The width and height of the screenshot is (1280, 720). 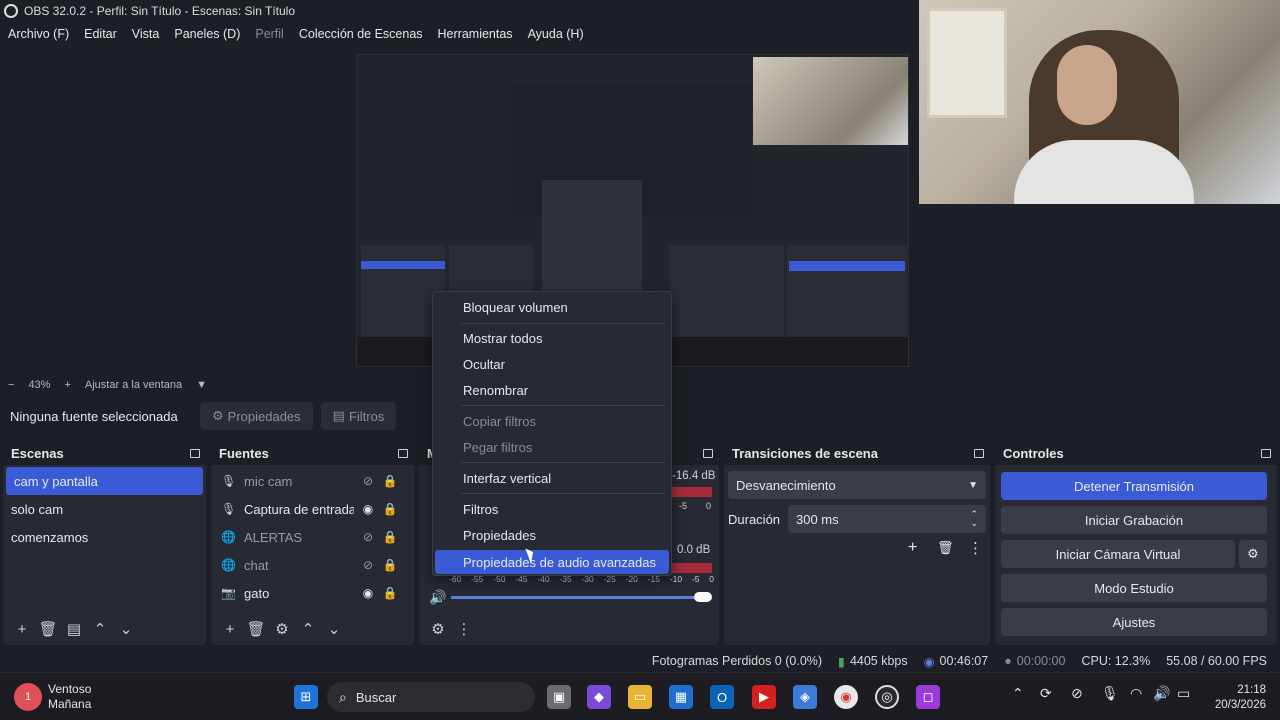 What do you see at coordinates (681, 697) in the screenshot?
I see `store-icon: ▦` at bounding box center [681, 697].